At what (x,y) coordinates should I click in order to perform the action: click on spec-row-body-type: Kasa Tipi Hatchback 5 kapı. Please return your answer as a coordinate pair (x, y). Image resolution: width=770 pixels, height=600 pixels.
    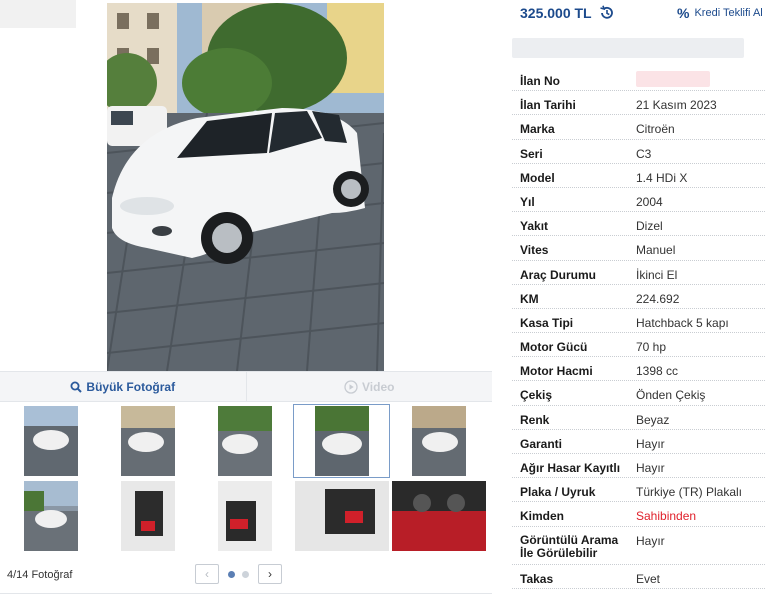
    Looking at the image, I should click on (638, 321).